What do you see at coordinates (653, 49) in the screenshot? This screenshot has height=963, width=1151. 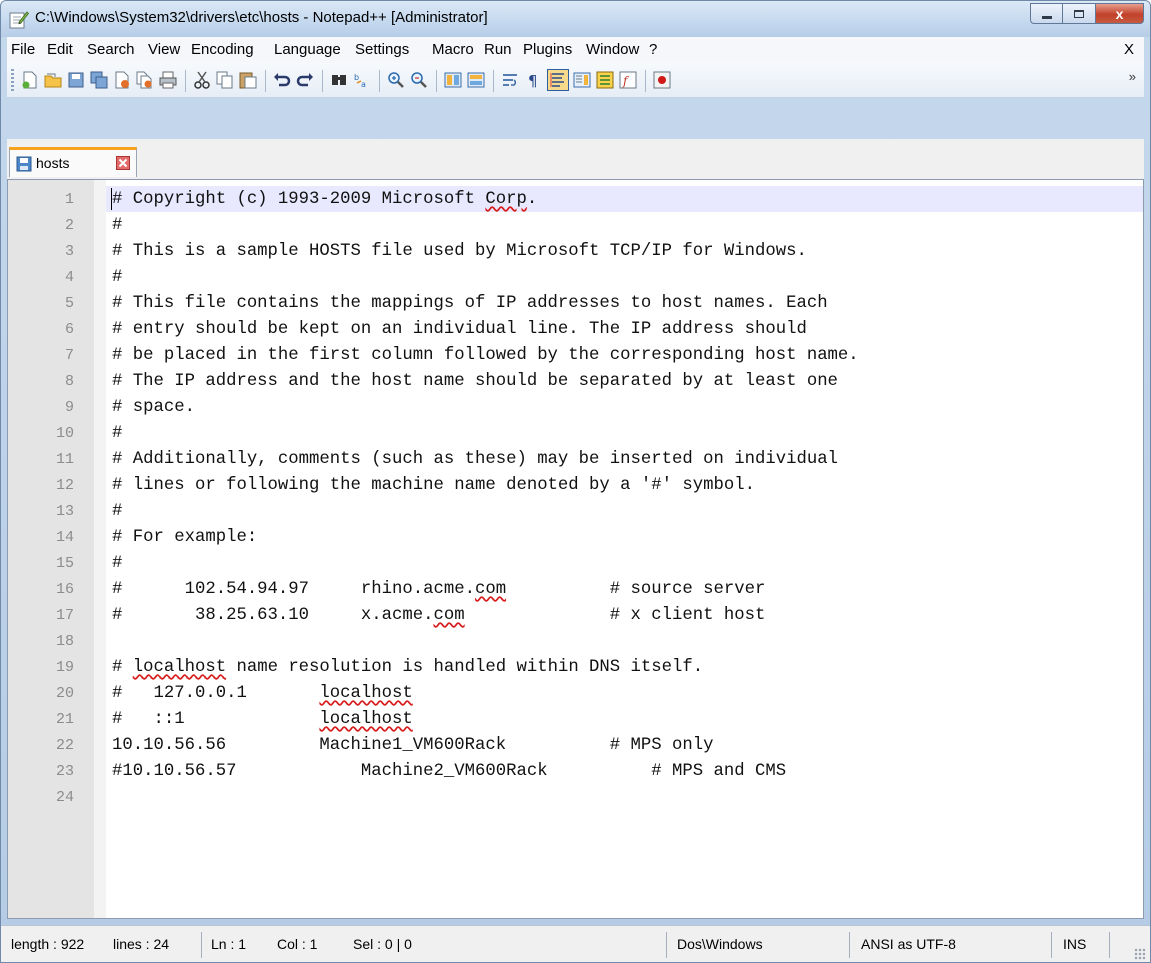 I see `menu-help: ?` at bounding box center [653, 49].